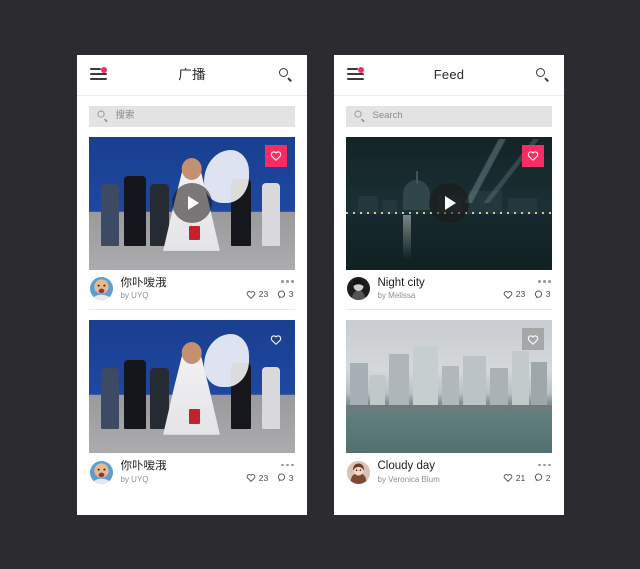 The width and height of the screenshot is (640, 569). I want to click on post-author: by Melissa, so click(396, 295).